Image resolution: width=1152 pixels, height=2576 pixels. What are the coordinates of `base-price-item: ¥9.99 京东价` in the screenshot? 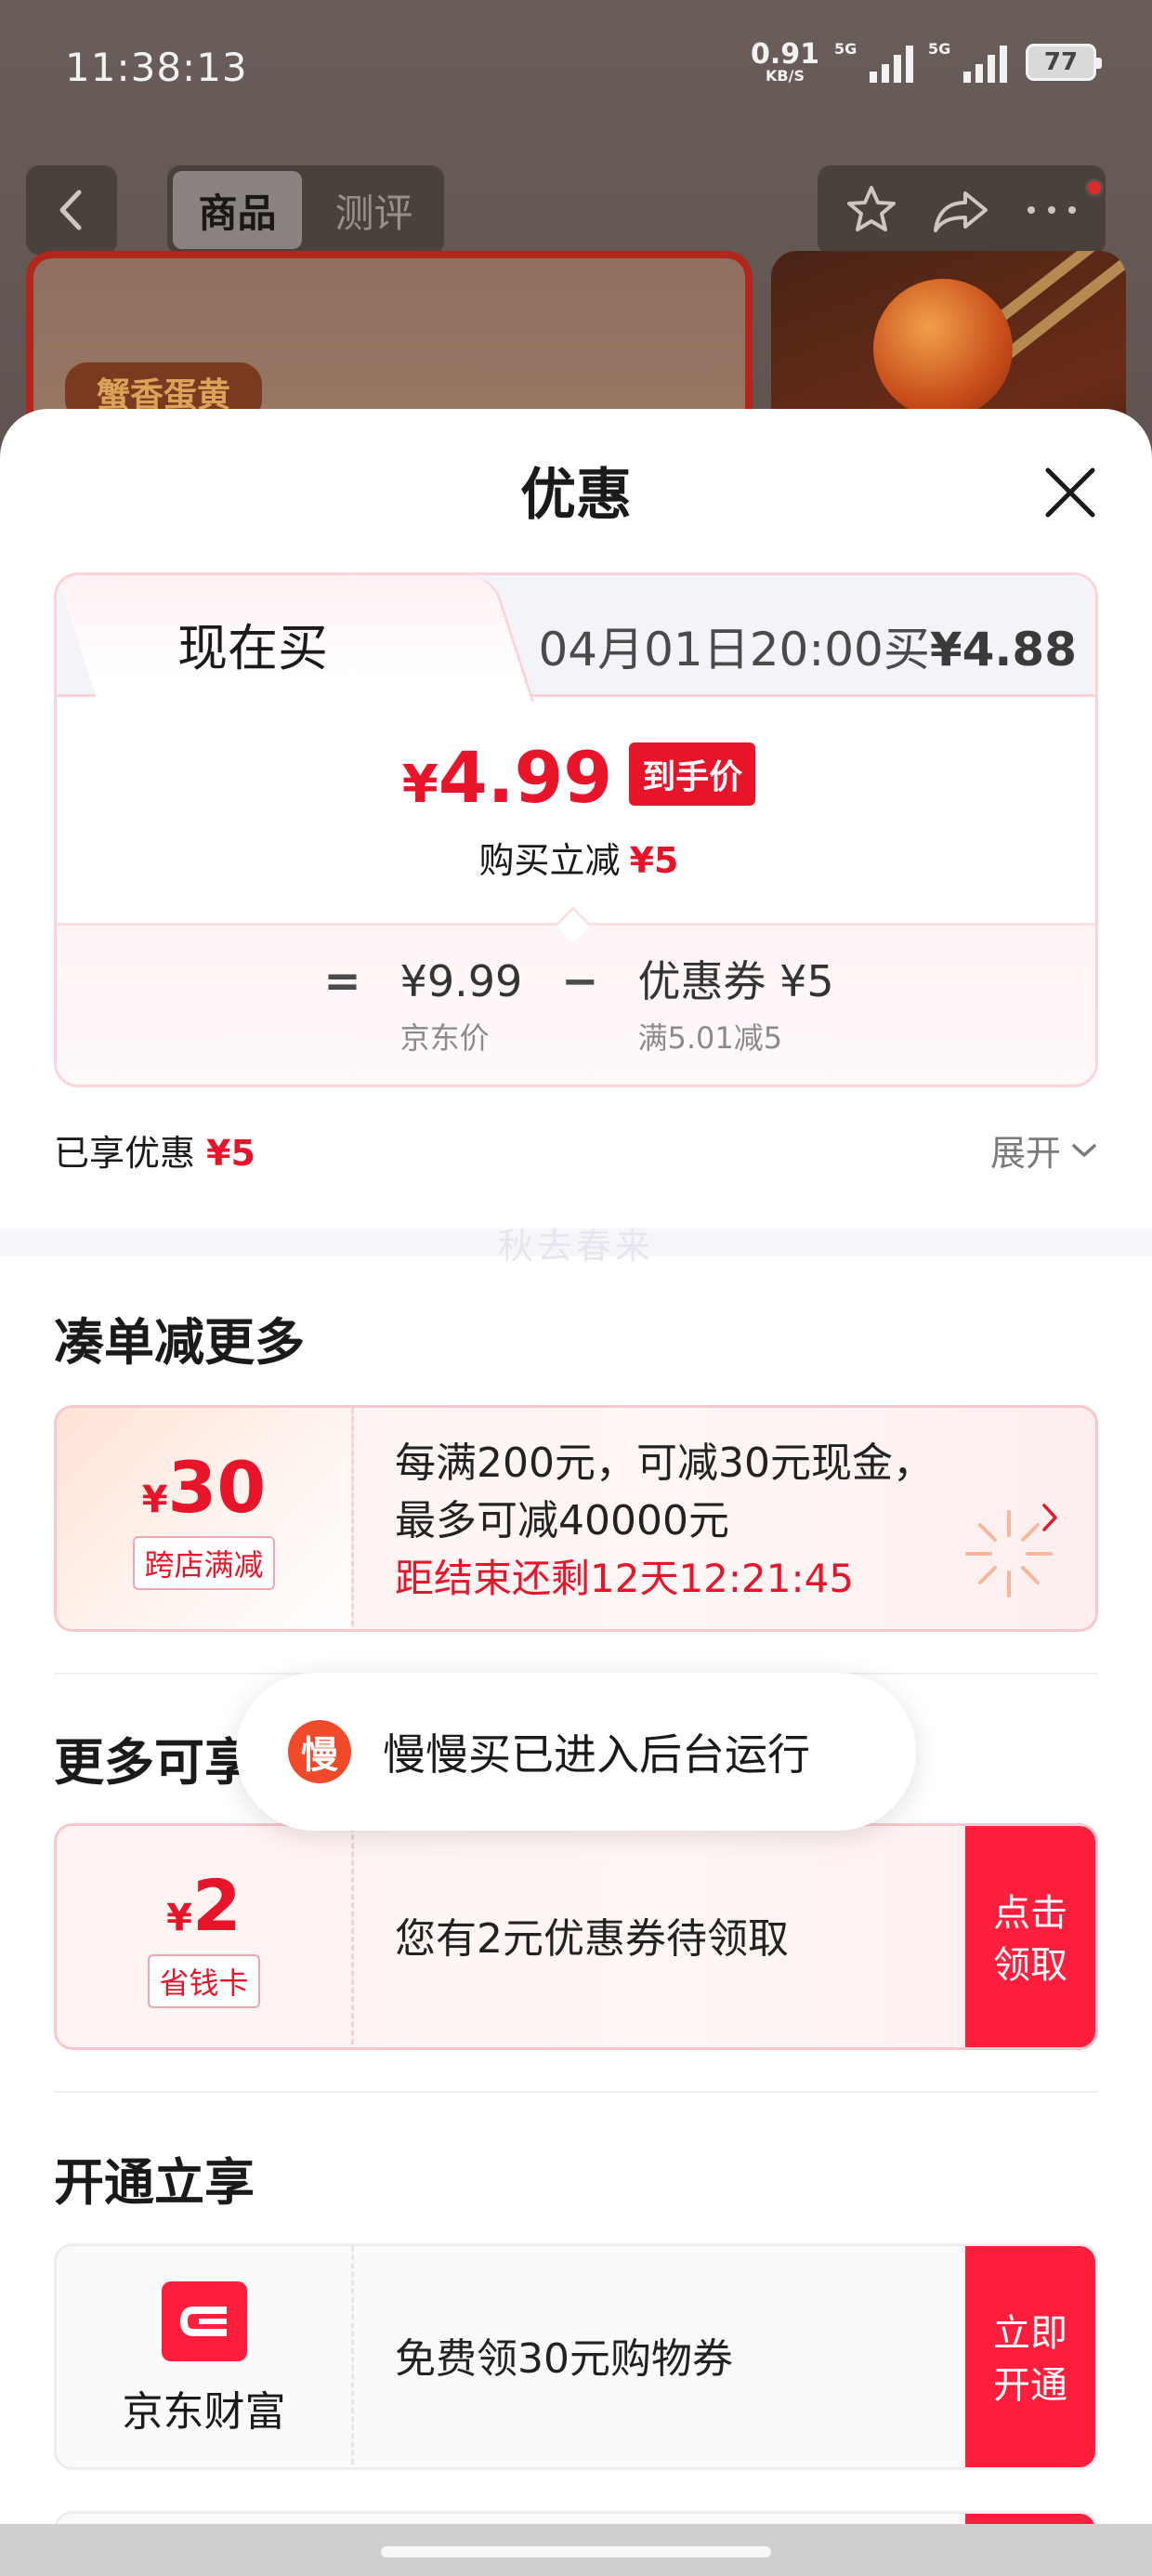 It's located at (461, 1005).